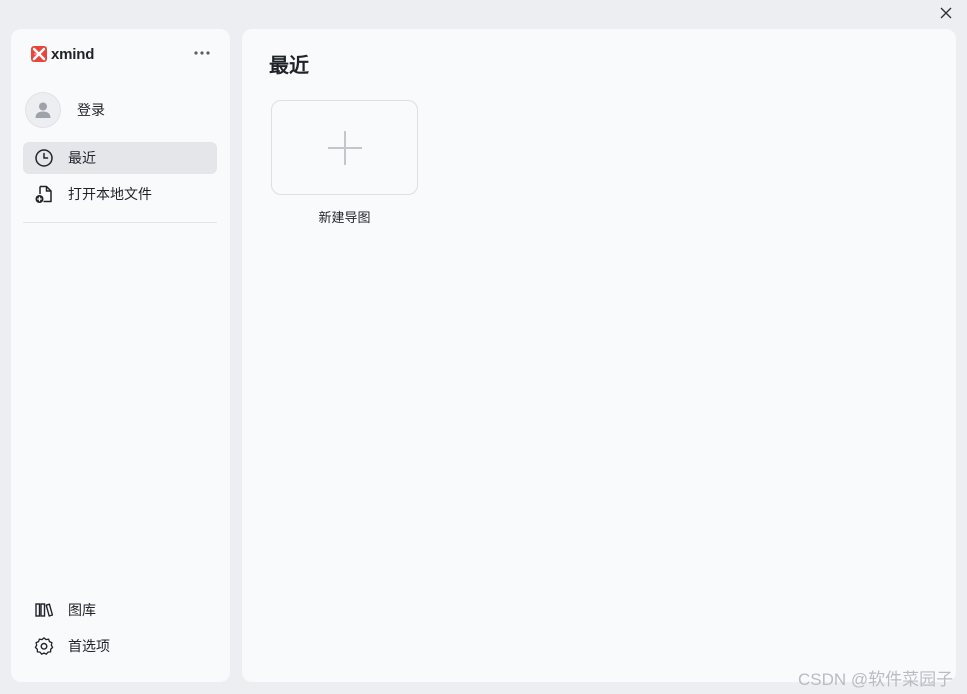  I want to click on login-label: 登录, so click(91, 111).